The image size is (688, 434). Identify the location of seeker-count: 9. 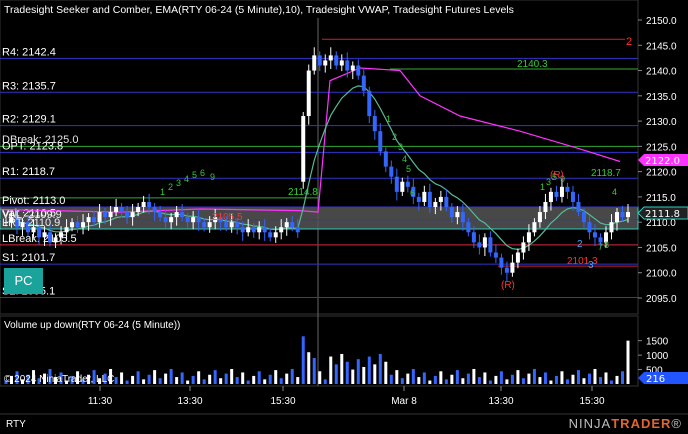
(212, 177).